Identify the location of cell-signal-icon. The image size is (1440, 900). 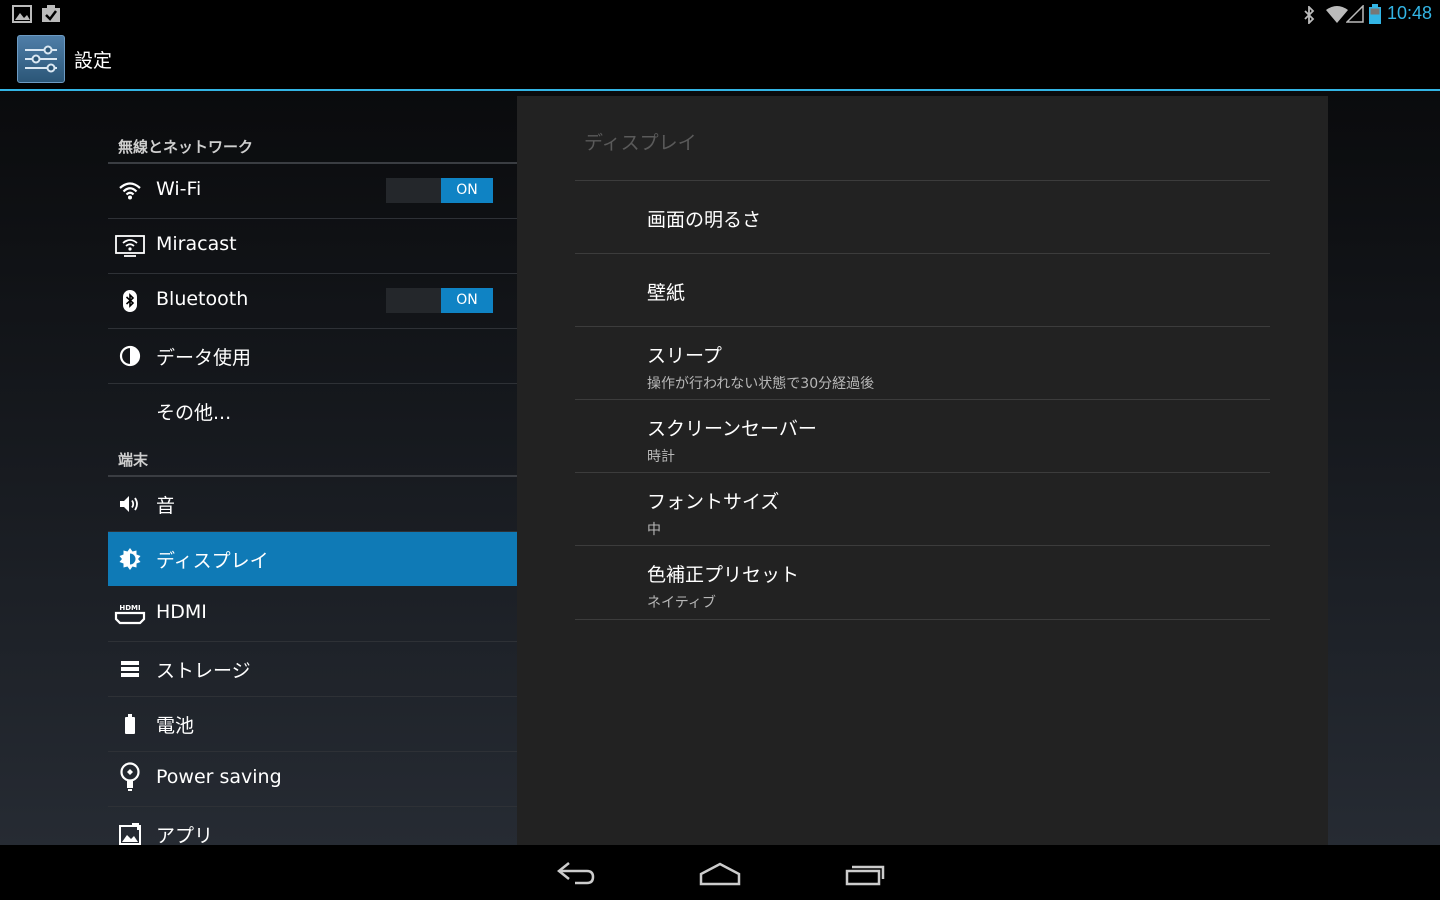
(1355, 14).